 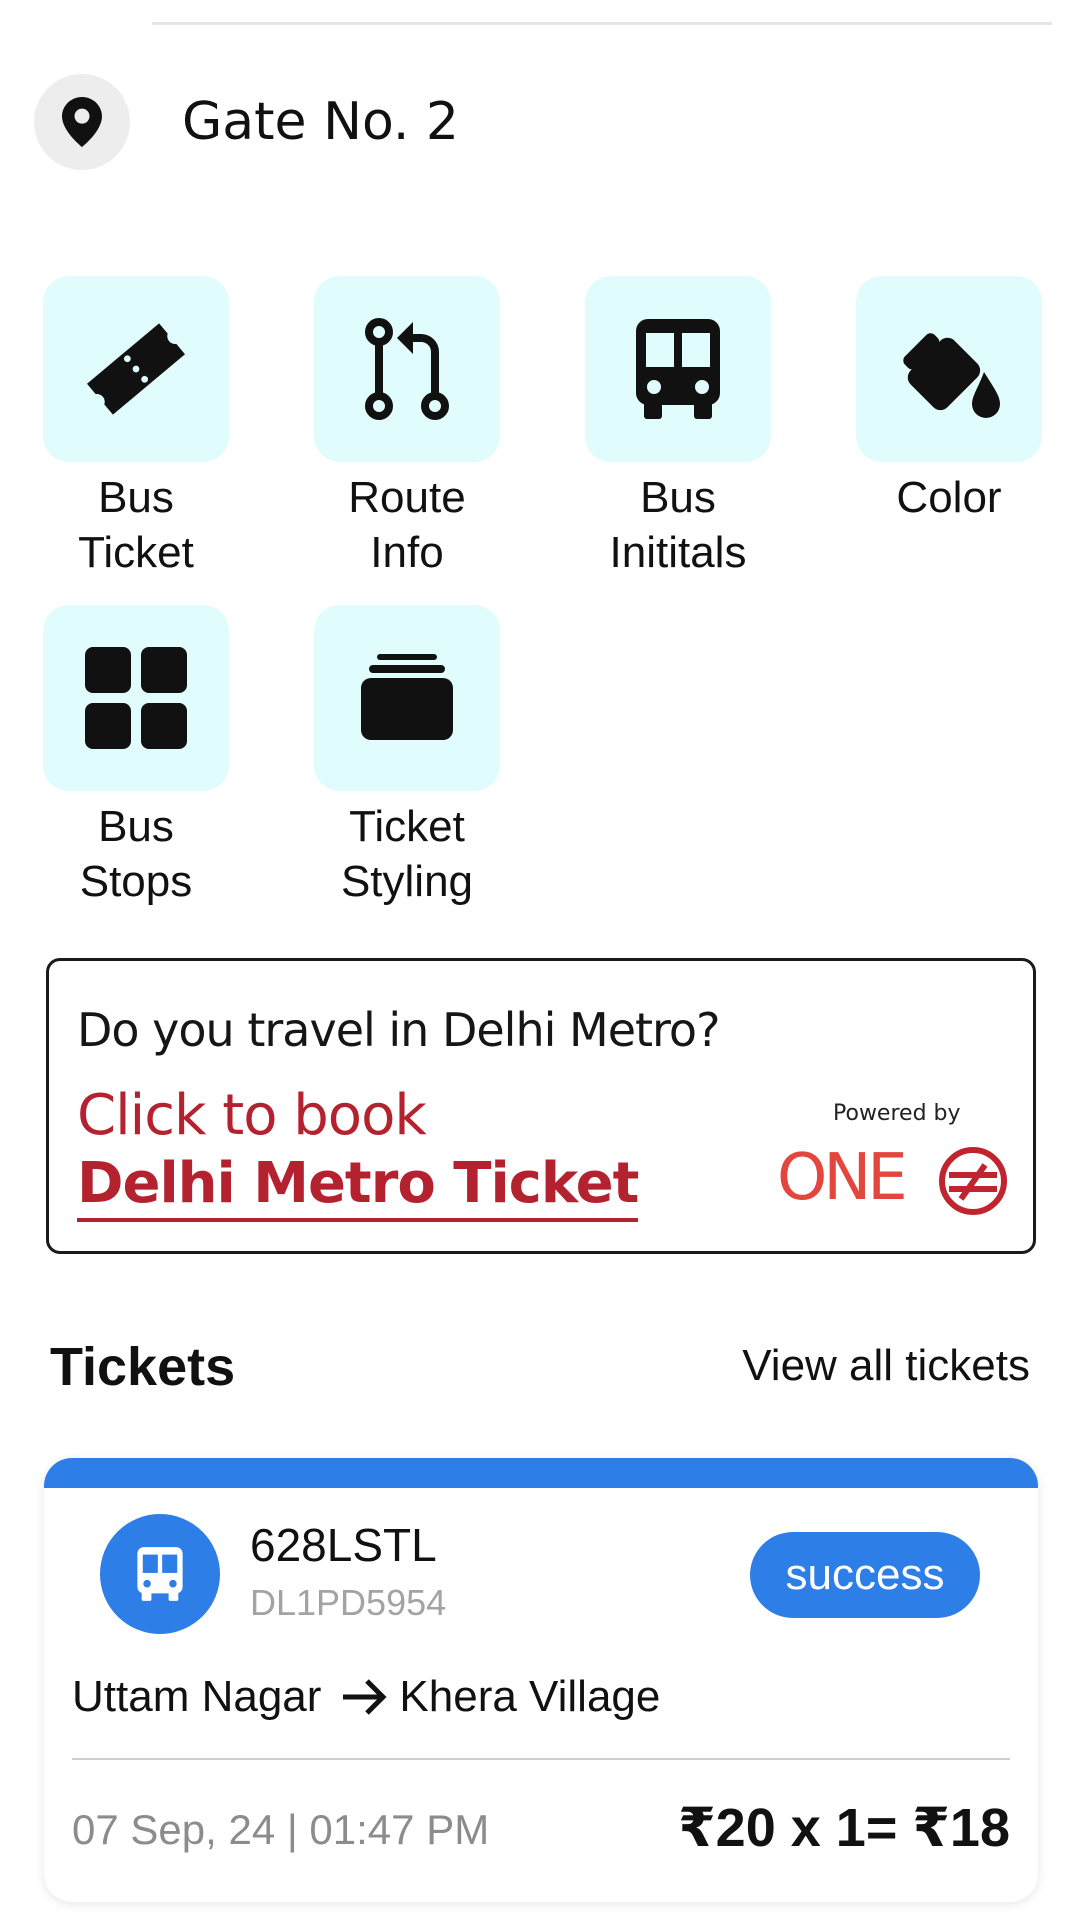 I want to click on grid-icon, so click(x=136, y=698).